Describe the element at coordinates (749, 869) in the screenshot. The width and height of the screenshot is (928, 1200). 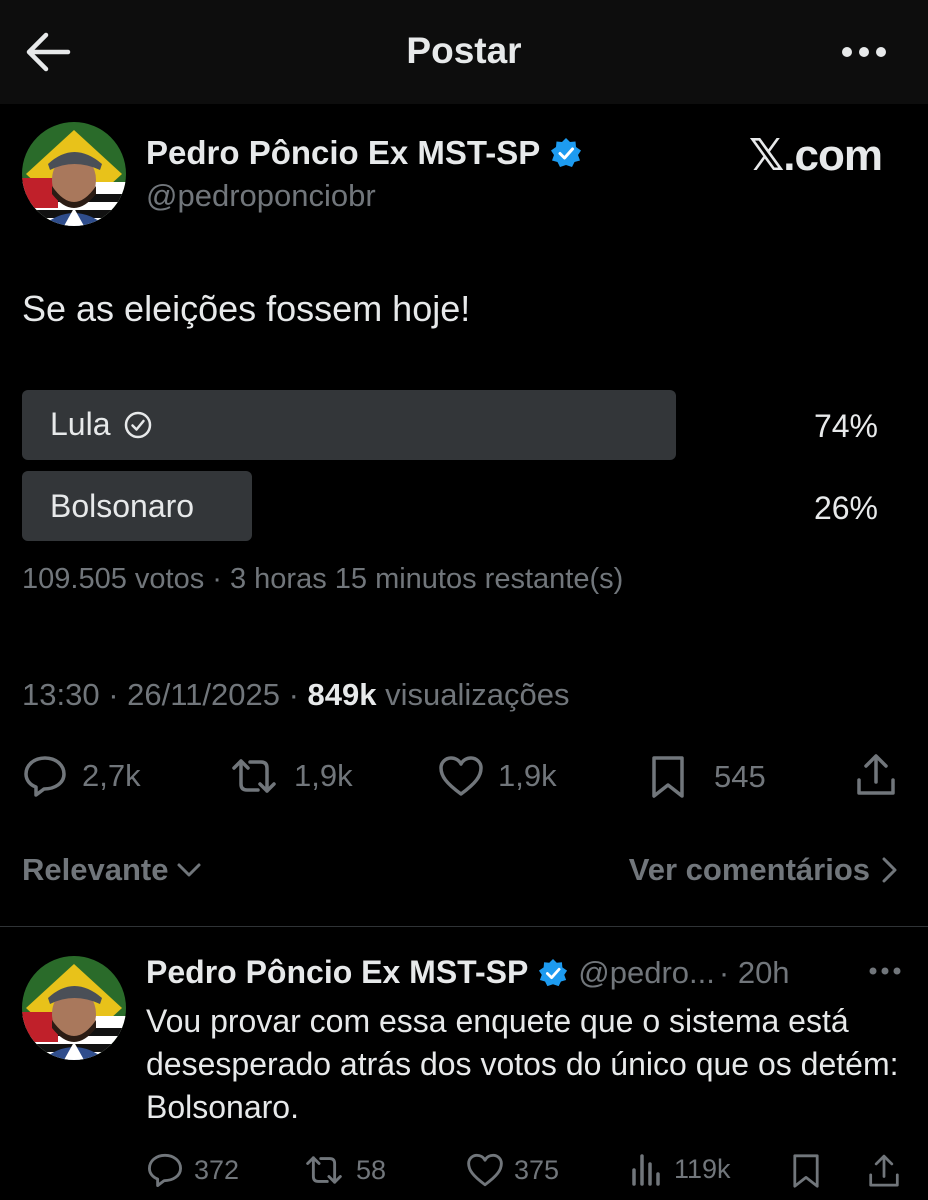
I see `see-comments-label: Ver comentários` at that location.